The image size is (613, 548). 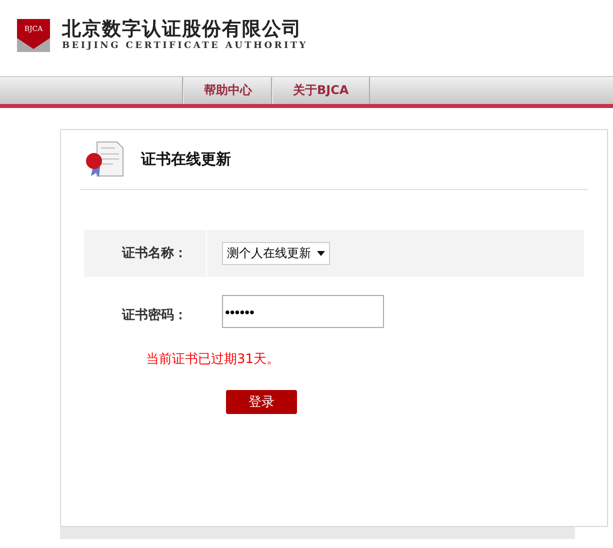 I want to click on password-field: ••••••, so click(x=303, y=311).